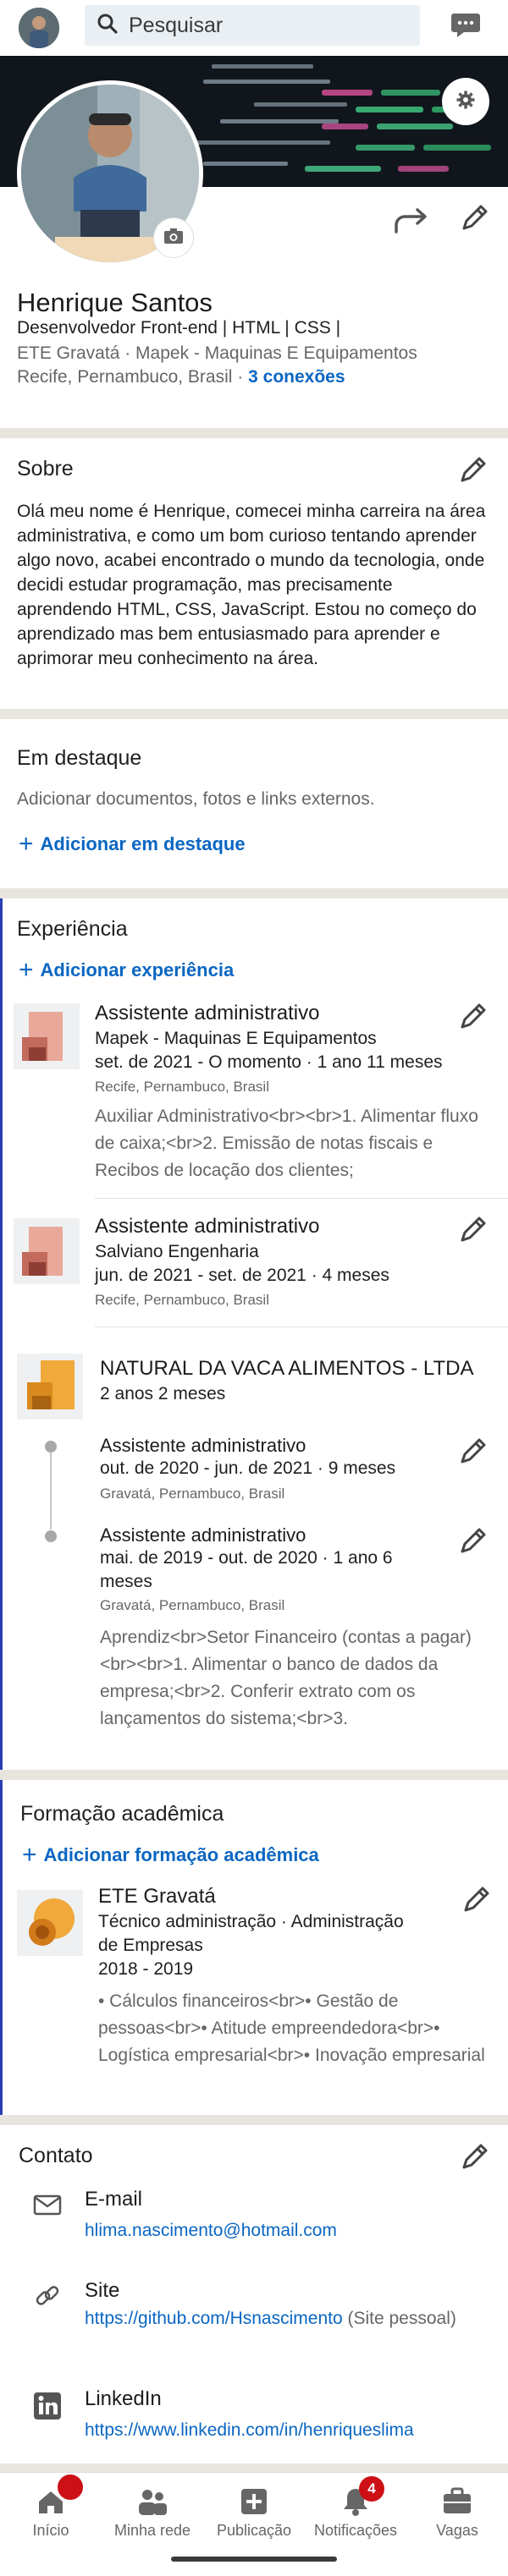  Describe the element at coordinates (79, 758) in the screenshot. I see `featured-title: Em destaque` at that location.